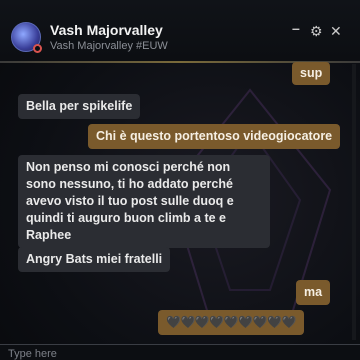 This screenshot has height=360, width=360. What do you see at coordinates (316, 31) in the screenshot?
I see `gear-icon: ⚙` at bounding box center [316, 31].